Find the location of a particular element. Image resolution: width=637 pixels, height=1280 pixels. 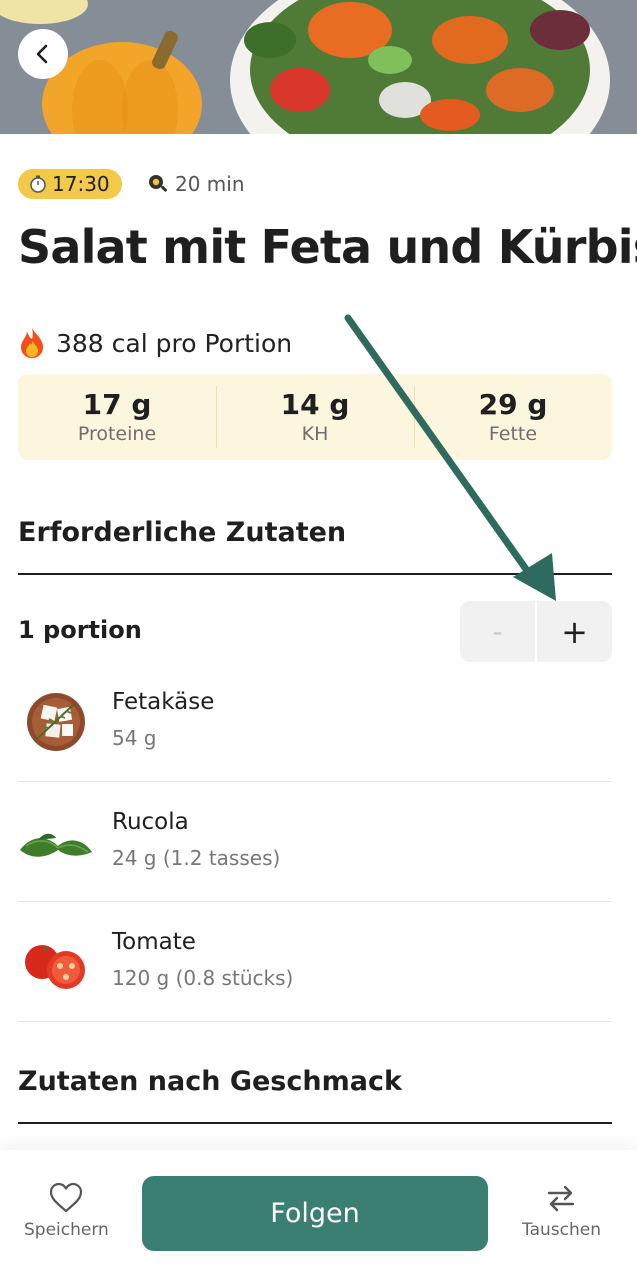

ingredient-amount: 120 g (0.8 stücks) is located at coordinates (203, 978).